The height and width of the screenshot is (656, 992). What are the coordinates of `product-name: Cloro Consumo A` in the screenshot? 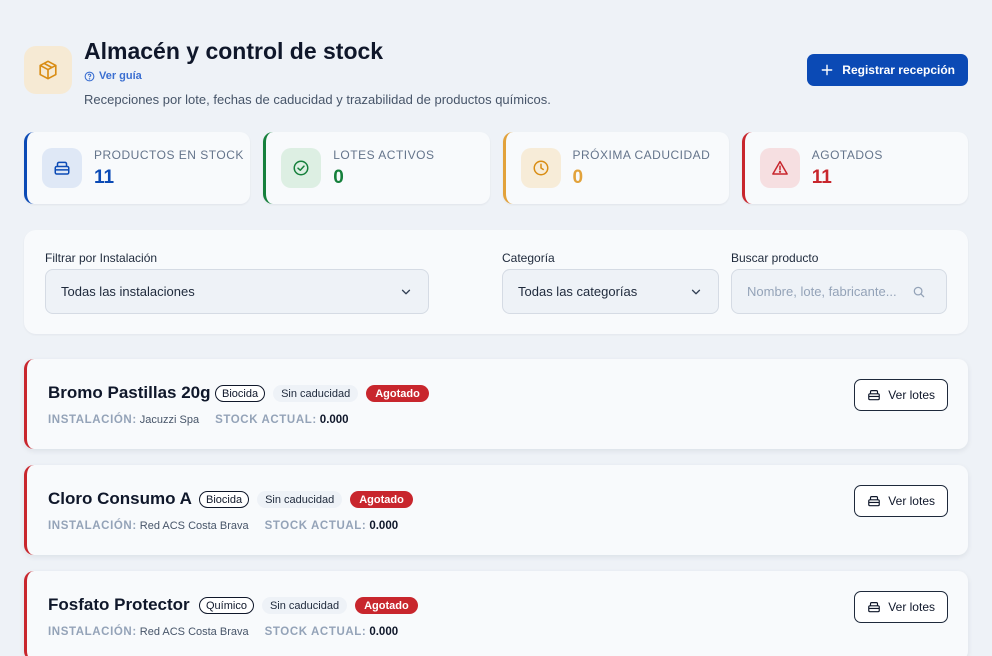 It's located at (120, 498).